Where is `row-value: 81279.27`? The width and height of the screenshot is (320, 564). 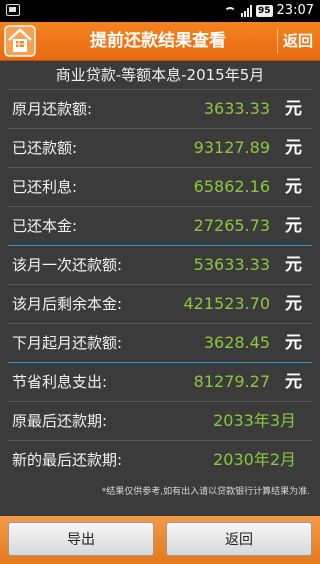 row-value: 81279.27 is located at coordinates (231, 381).